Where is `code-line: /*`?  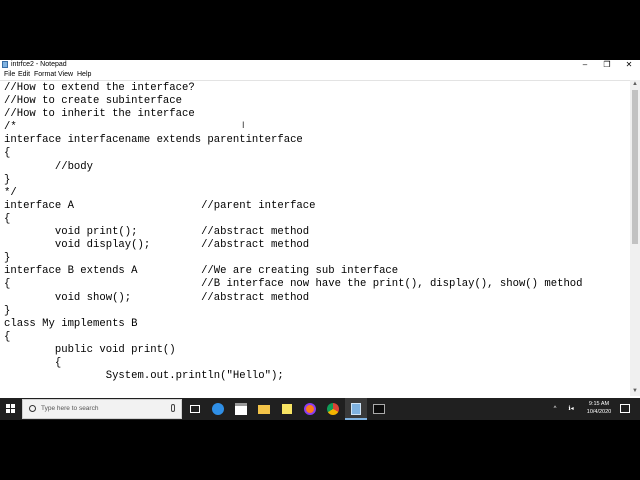
code-line: /* is located at coordinates (293, 127).